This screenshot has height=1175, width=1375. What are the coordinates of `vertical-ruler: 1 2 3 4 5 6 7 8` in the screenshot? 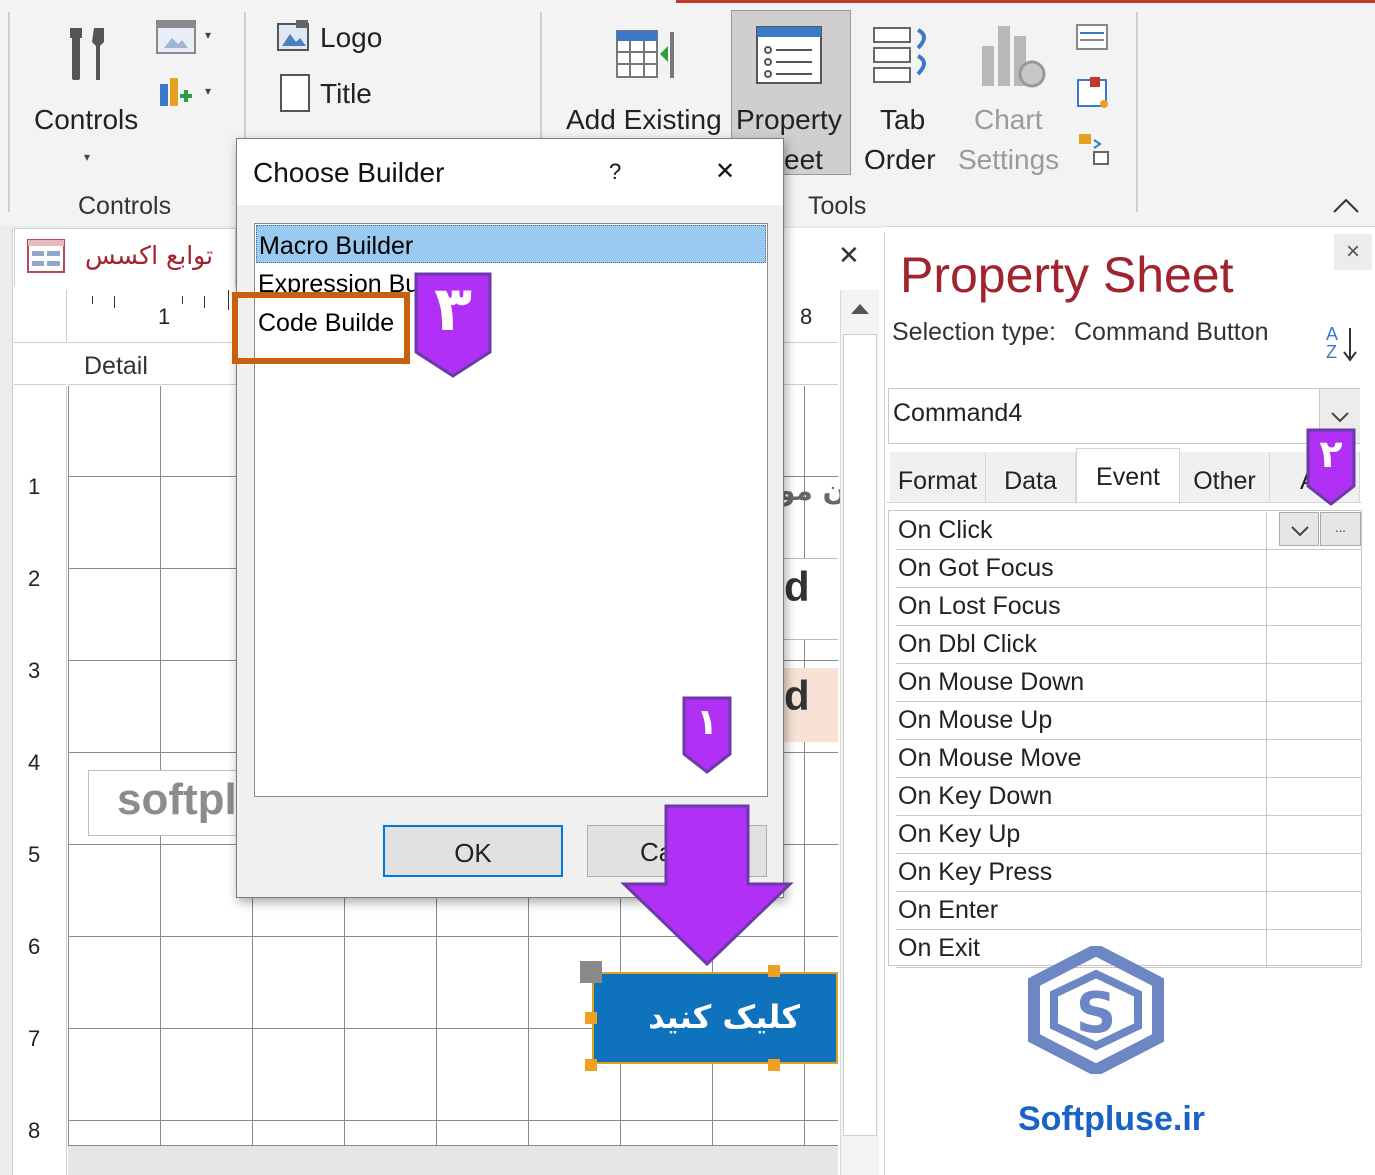 It's located at (40, 780).